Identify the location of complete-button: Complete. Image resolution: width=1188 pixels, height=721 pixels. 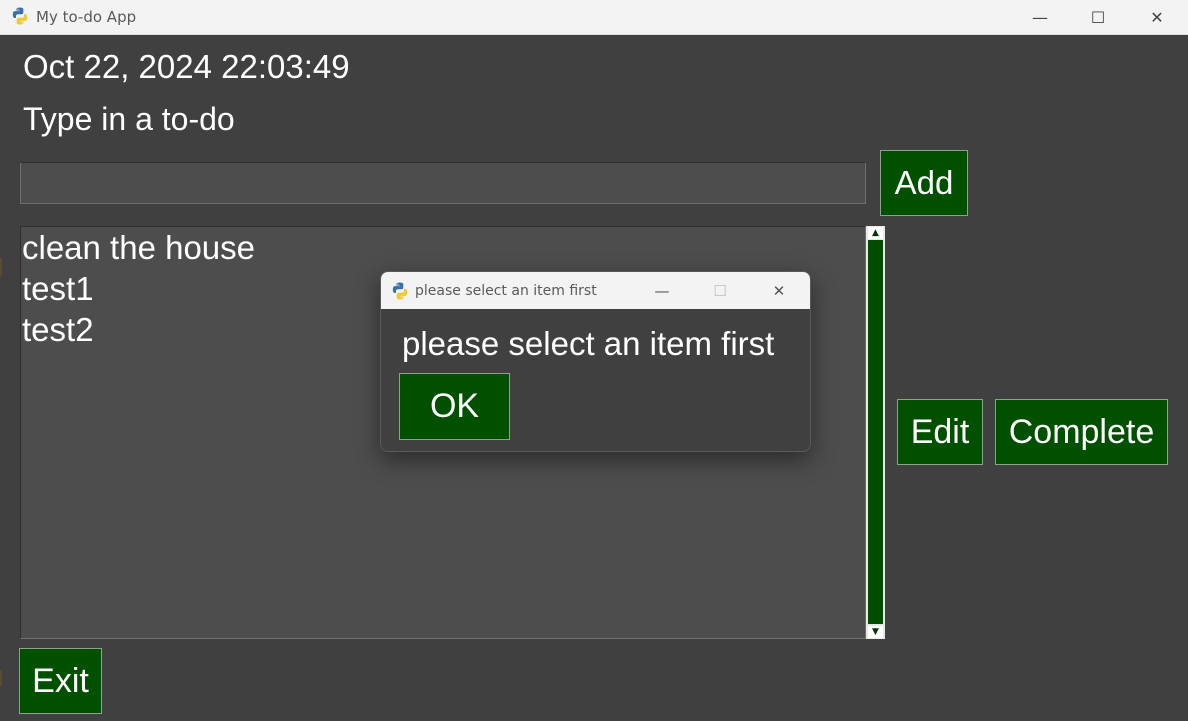
(1081, 432).